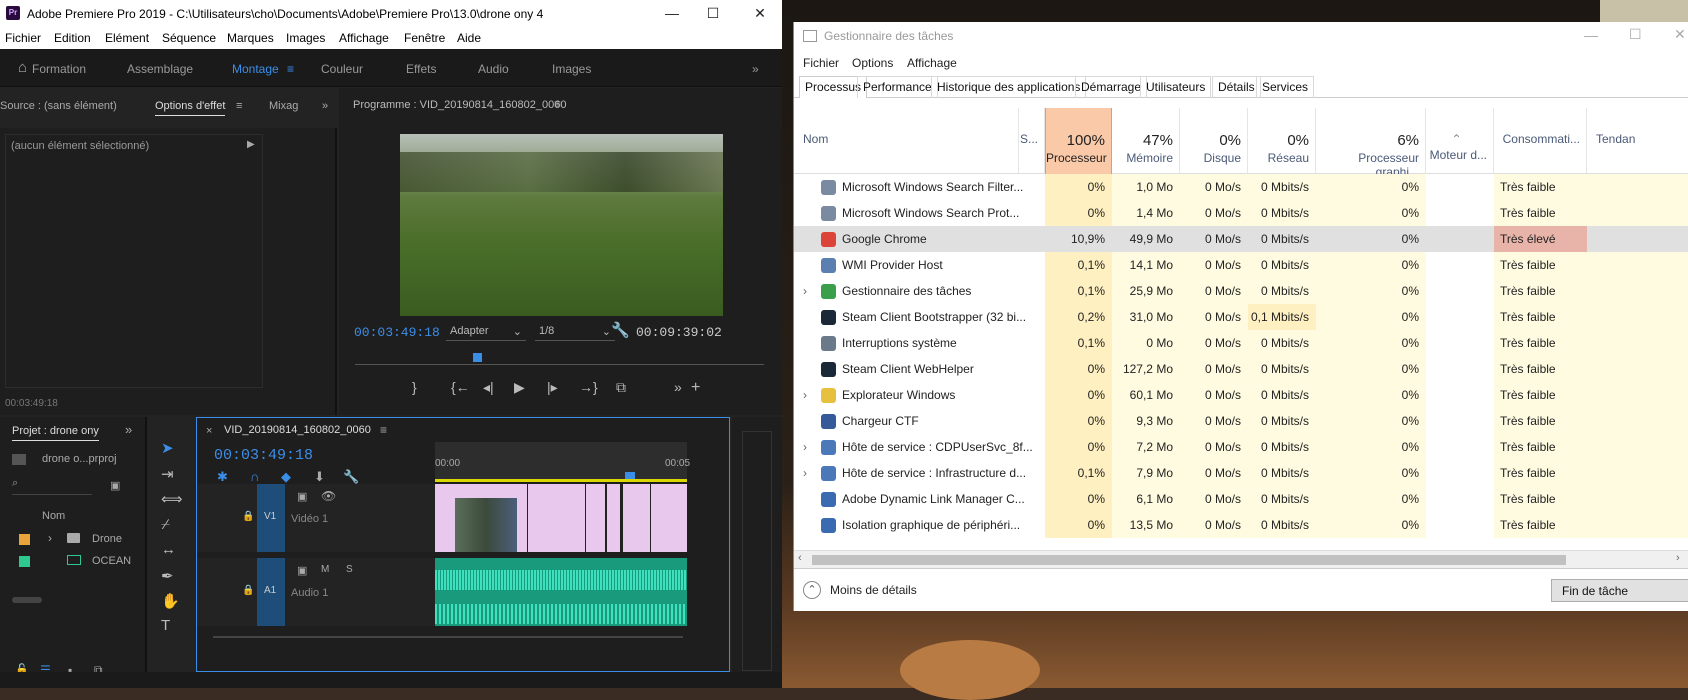  What do you see at coordinates (488, 387) in the screenshot?
I see `step-back-icon: ◂|` at bounding box center [488, 387].